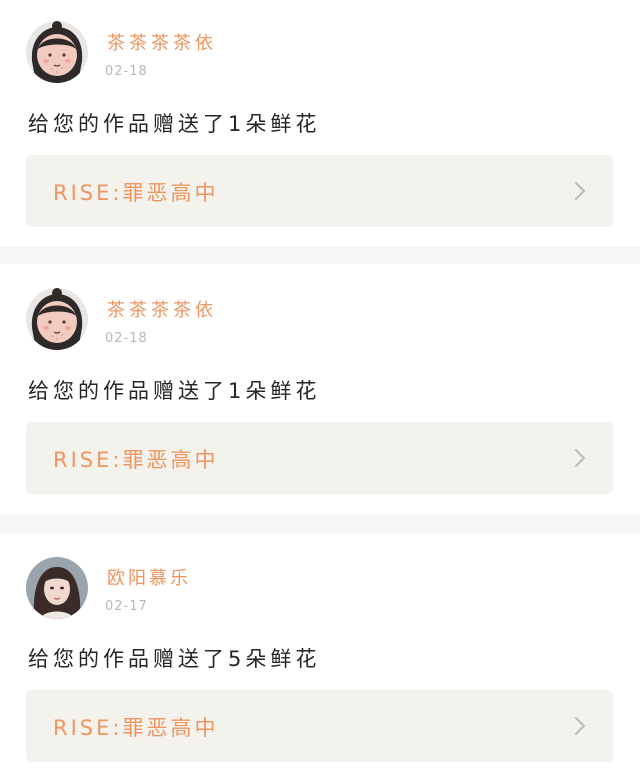 Image resolution: width=640 pixels, height=782 pixels. What do you see at coordinates (126, 606) in the screenshot?
I see `timestamp: 02-17` at bounding box center [126, 606].